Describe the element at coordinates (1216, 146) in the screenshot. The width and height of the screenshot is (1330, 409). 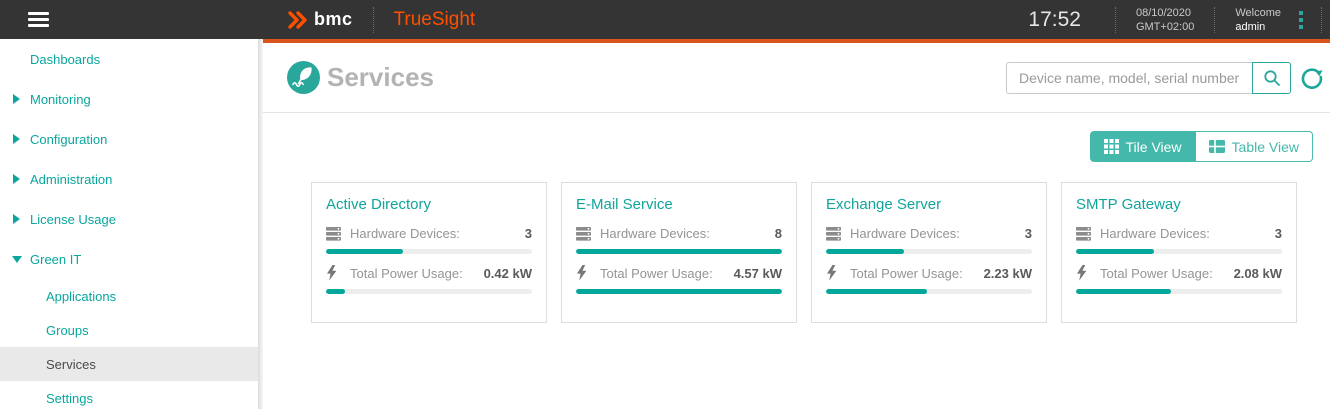
I see `table-icon` at that location.